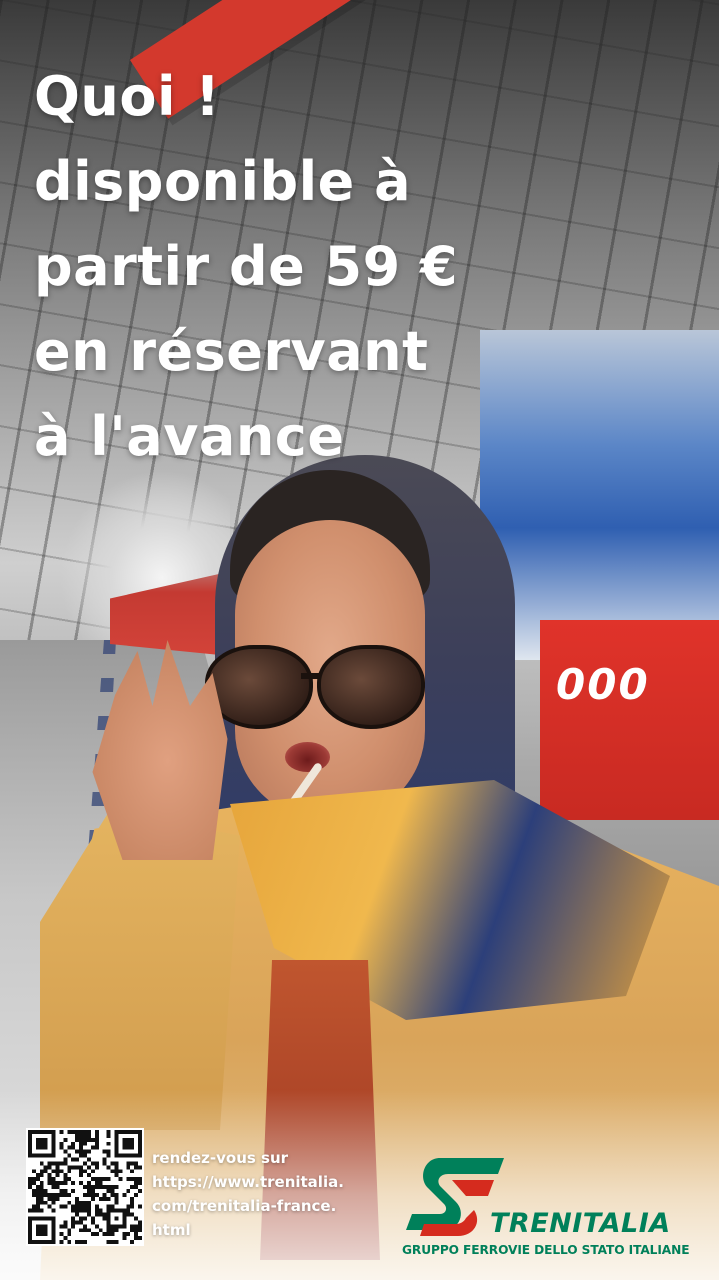 Image resolution: width=719 pixels, height=1280 pixels. What do you see at coordinates (315, 687) in the screenshot?
I see `sunglasses` at bounding box center [315, 687].